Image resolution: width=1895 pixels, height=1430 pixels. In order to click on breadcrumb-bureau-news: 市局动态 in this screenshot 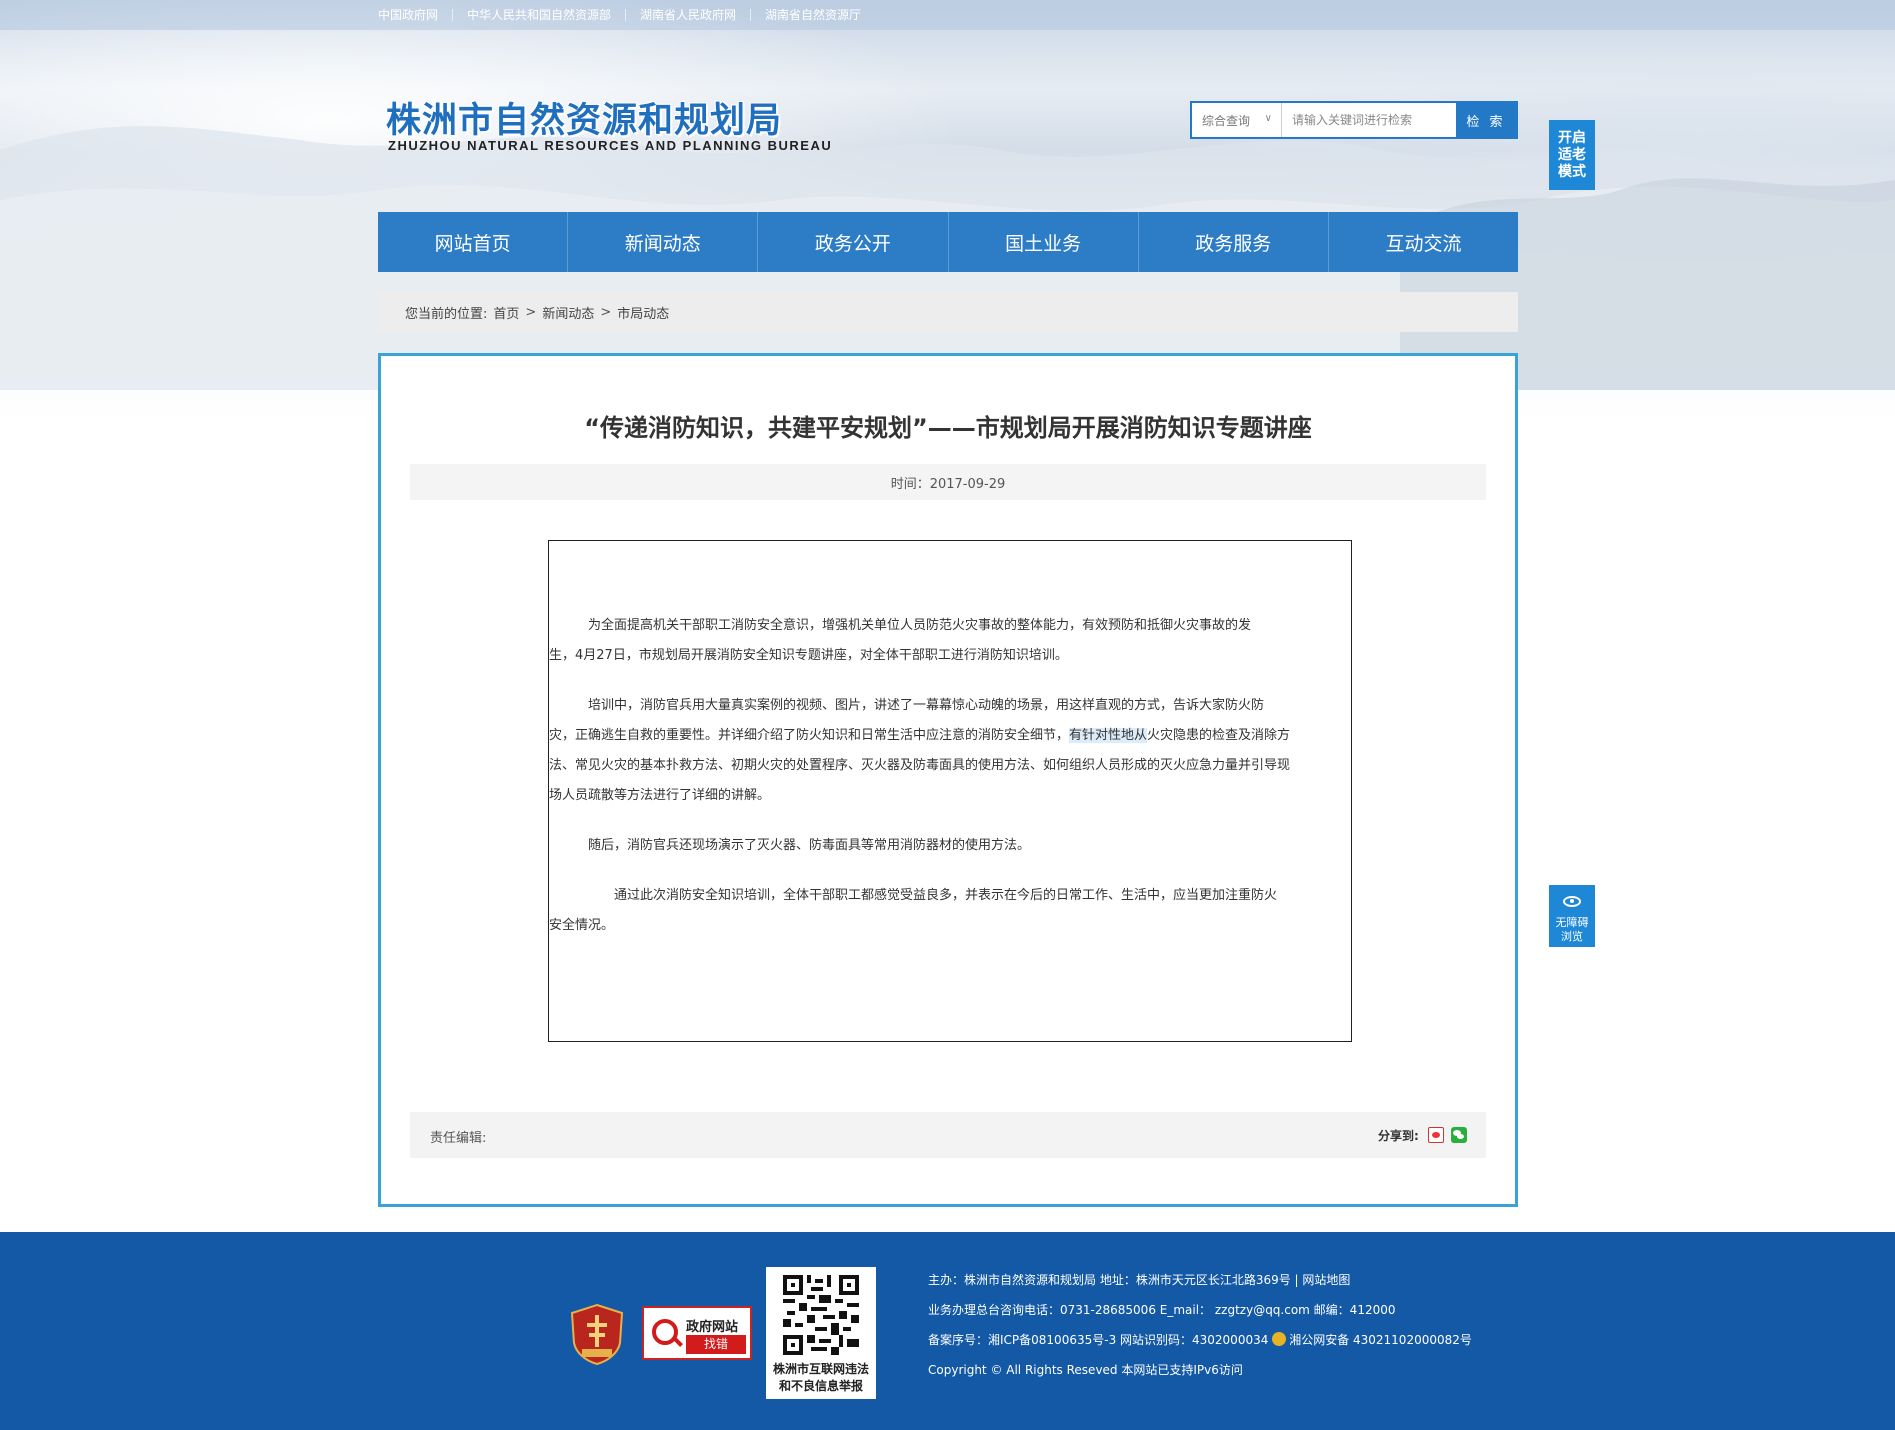, I will do `click(643, 312)`.